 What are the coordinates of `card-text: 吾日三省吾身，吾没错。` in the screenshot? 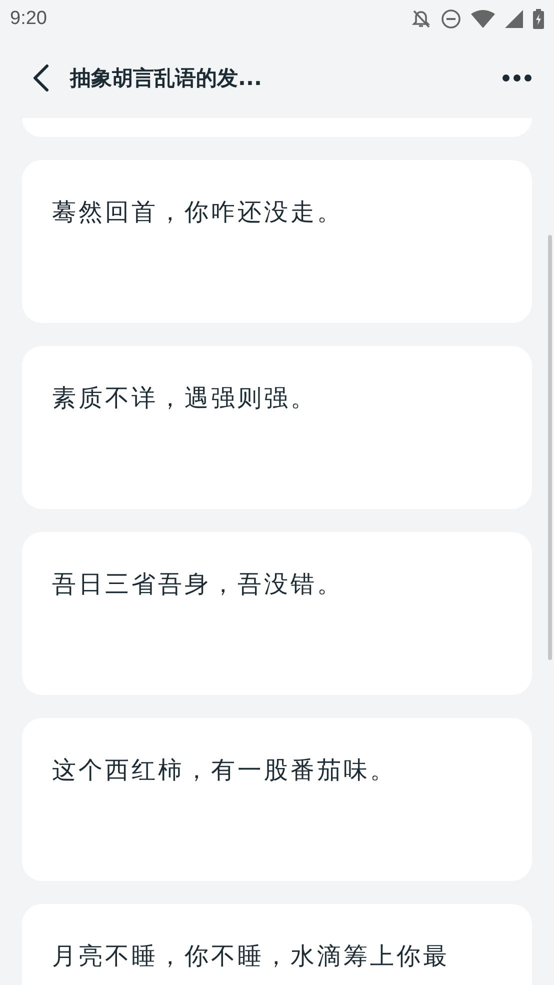 It's located at (198, 584).